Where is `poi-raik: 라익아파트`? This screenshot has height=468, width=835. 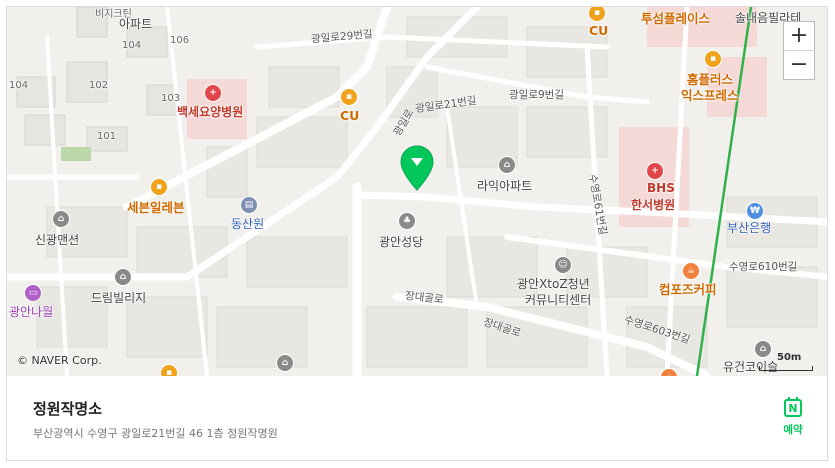
poi-raik: 라익아파트 is located at coordinates (504, 185).